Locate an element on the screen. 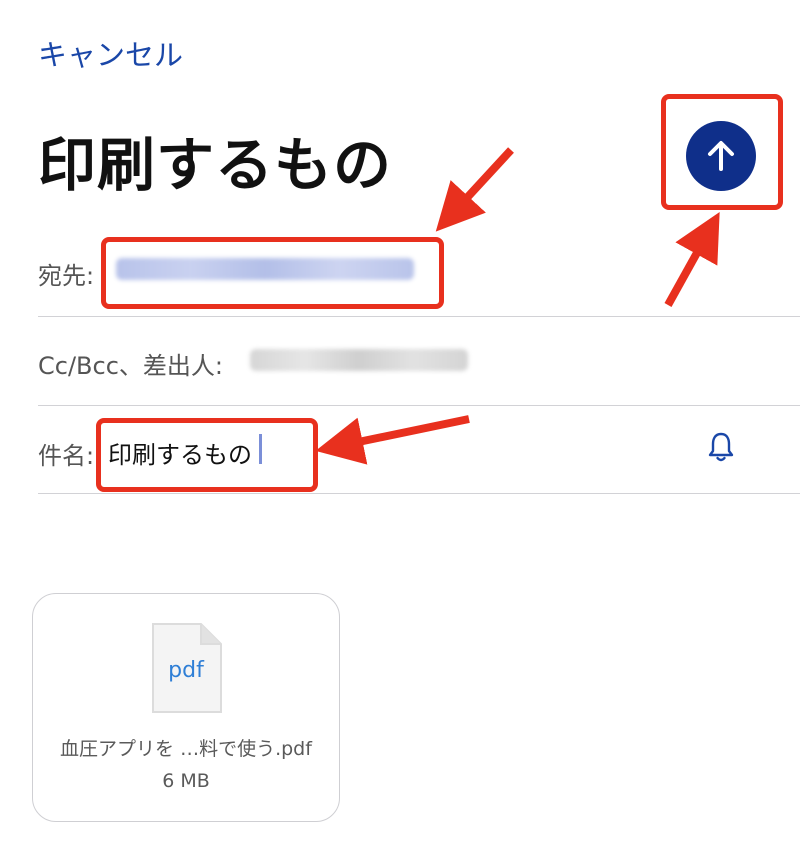  arrow-up-icon is located at coordinates (721, 156).